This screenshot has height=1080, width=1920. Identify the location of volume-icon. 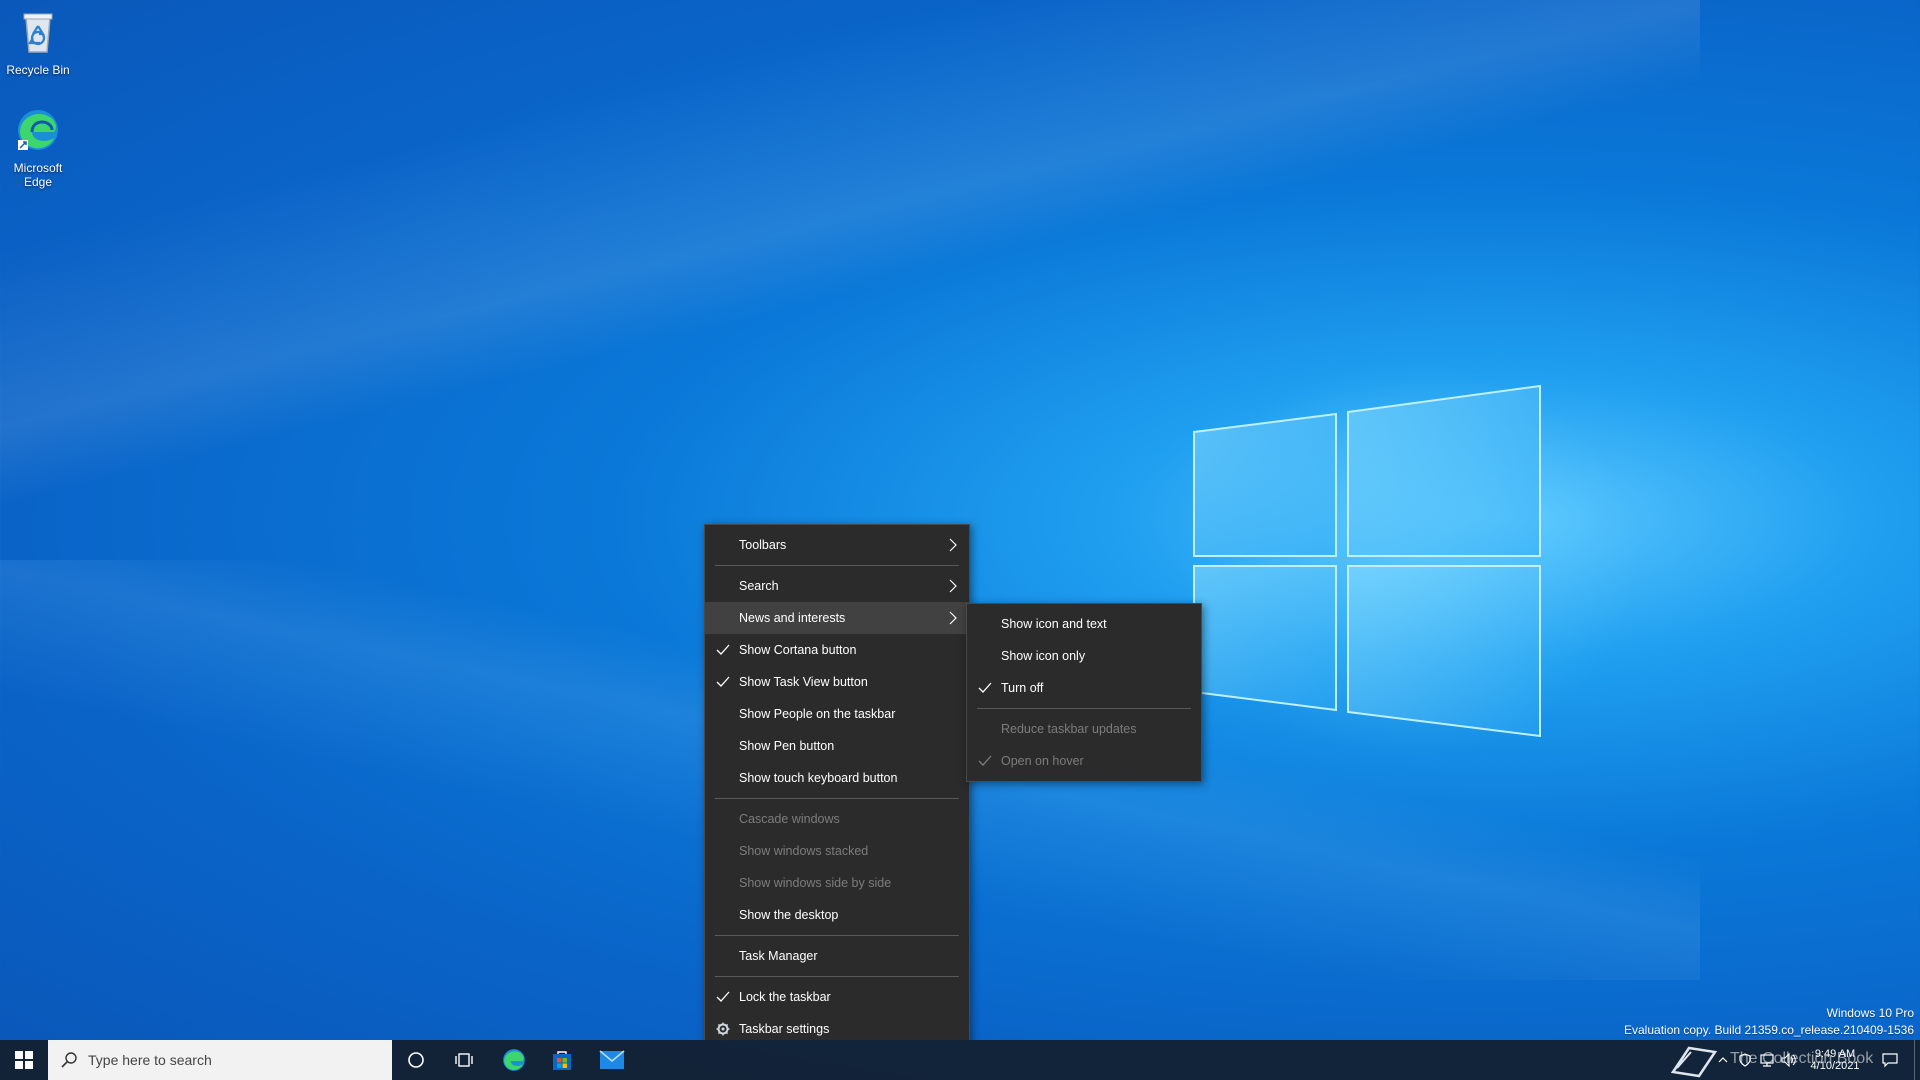
(1788, 1060).